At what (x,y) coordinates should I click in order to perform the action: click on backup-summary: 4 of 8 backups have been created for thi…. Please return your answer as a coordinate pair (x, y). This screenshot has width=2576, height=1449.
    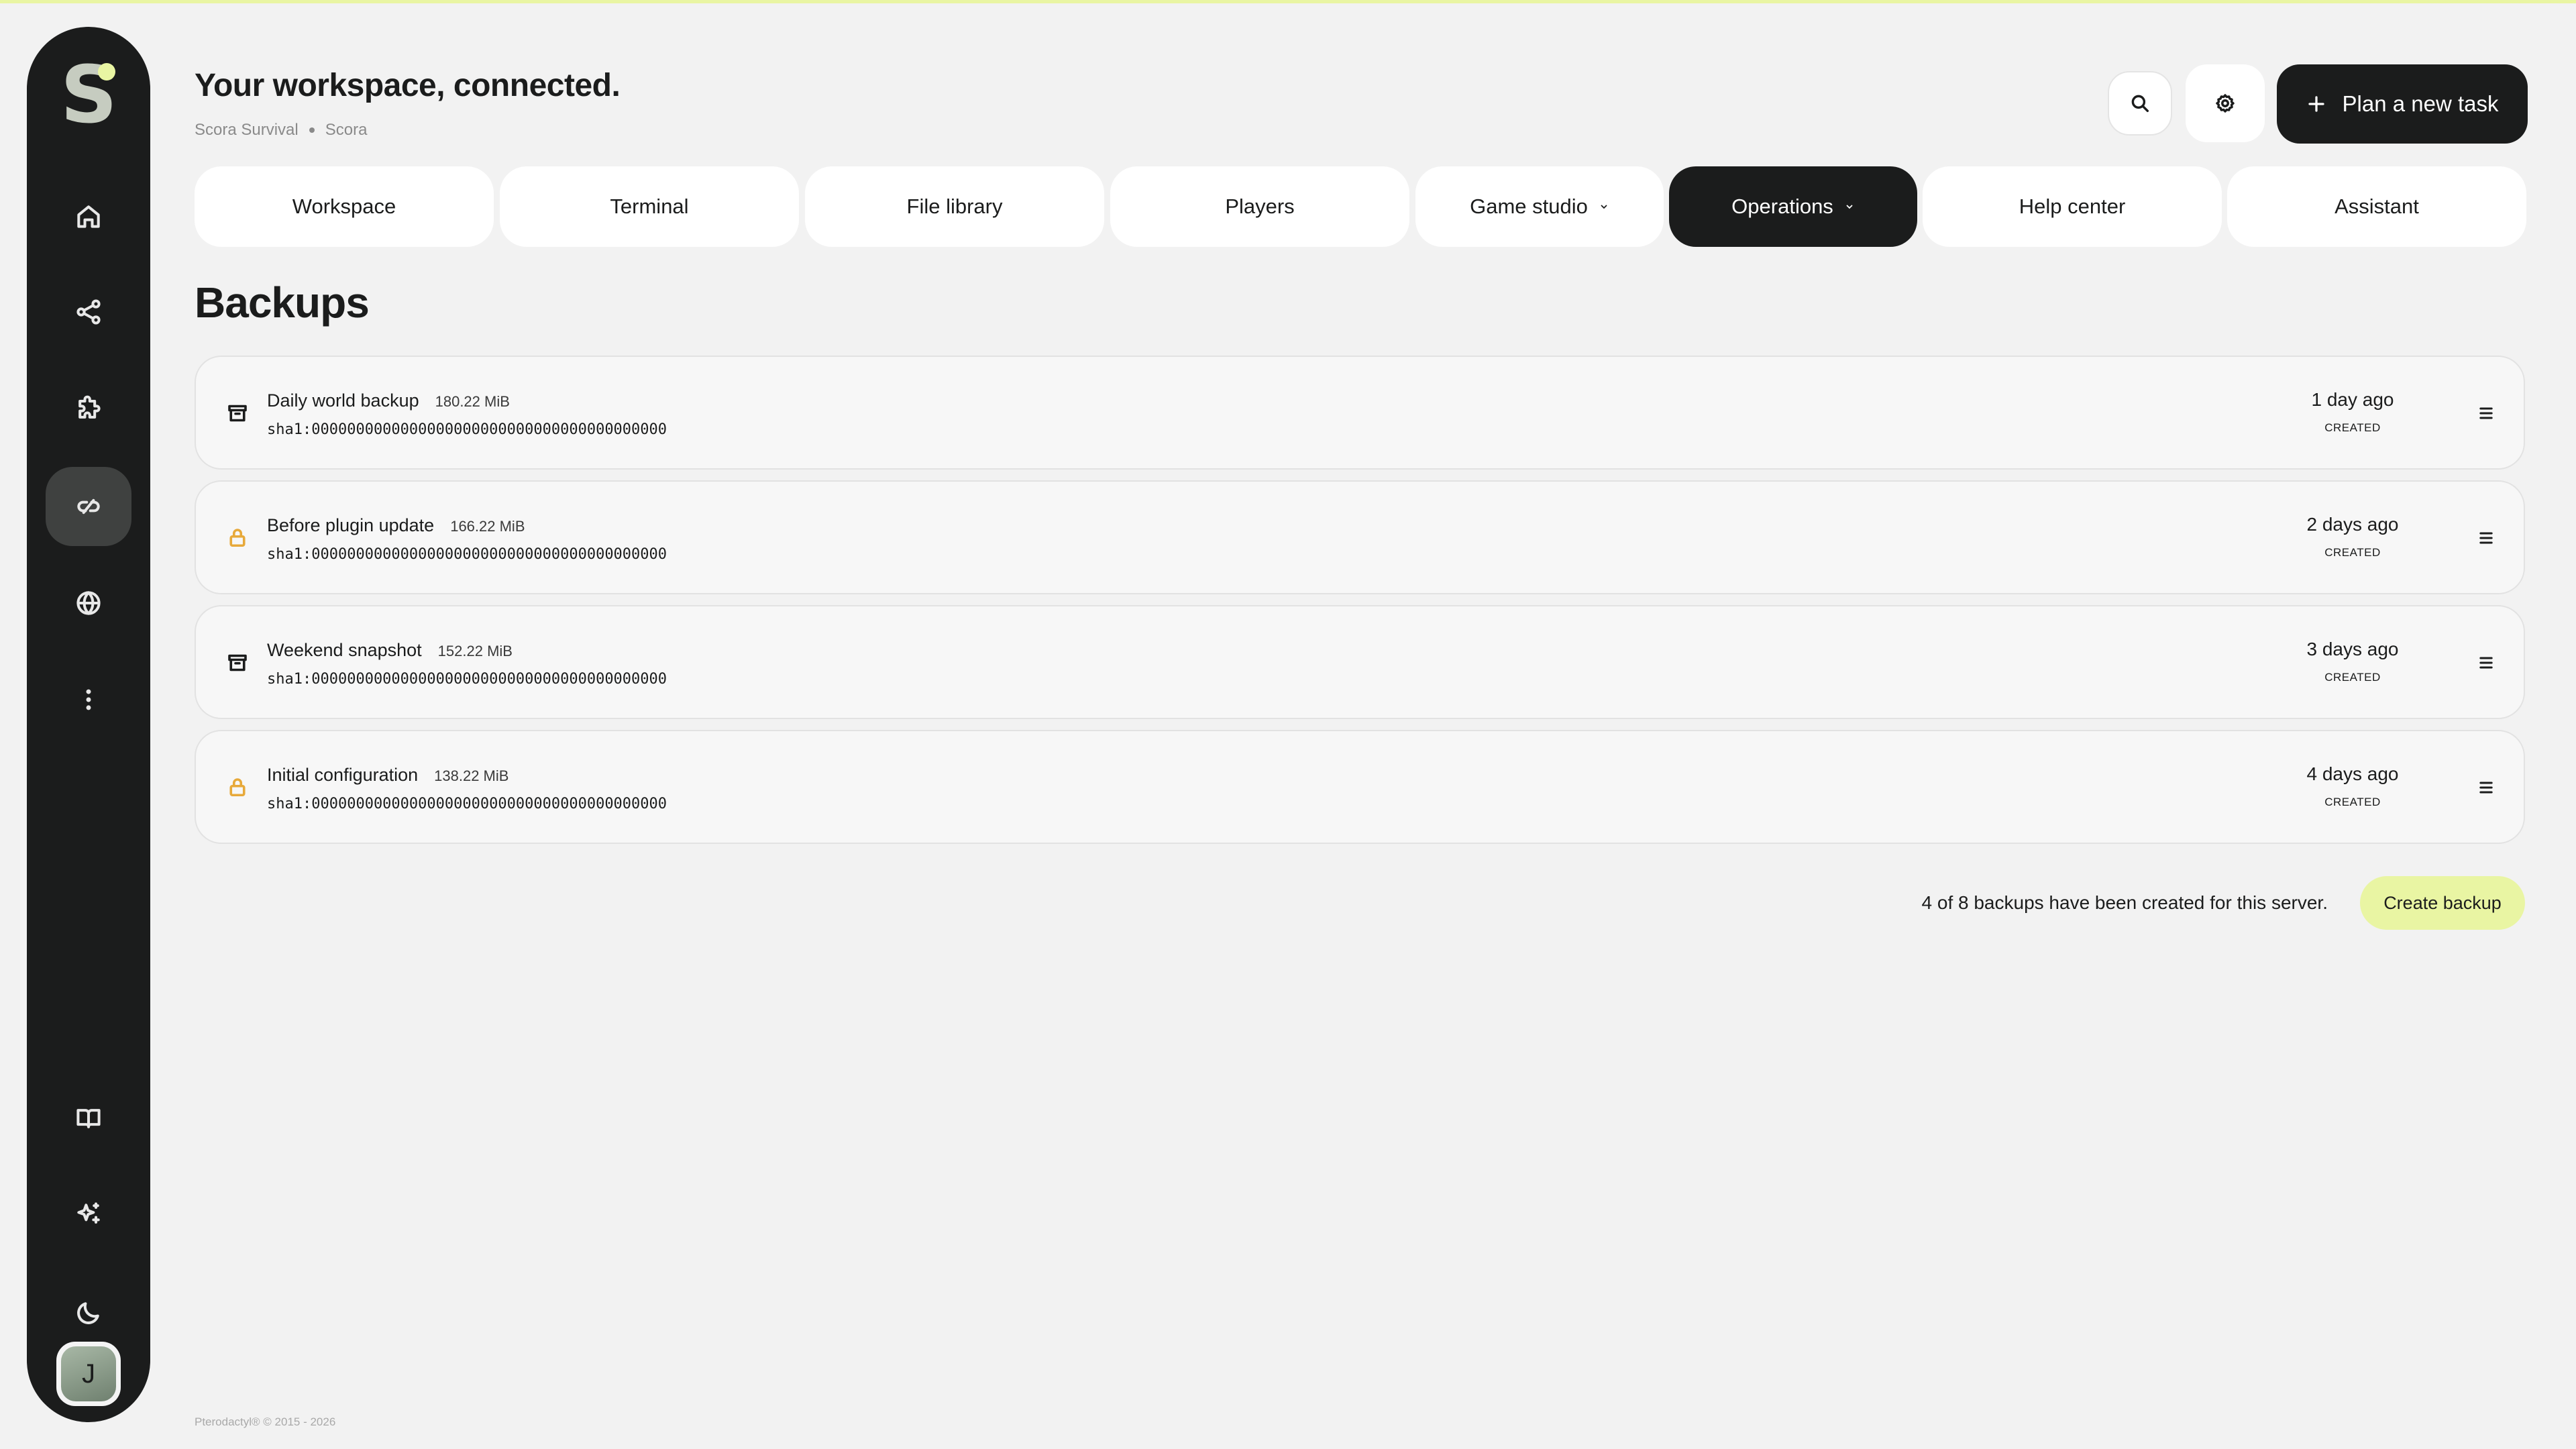
    Looking at the image, I should click on (2124, 902).